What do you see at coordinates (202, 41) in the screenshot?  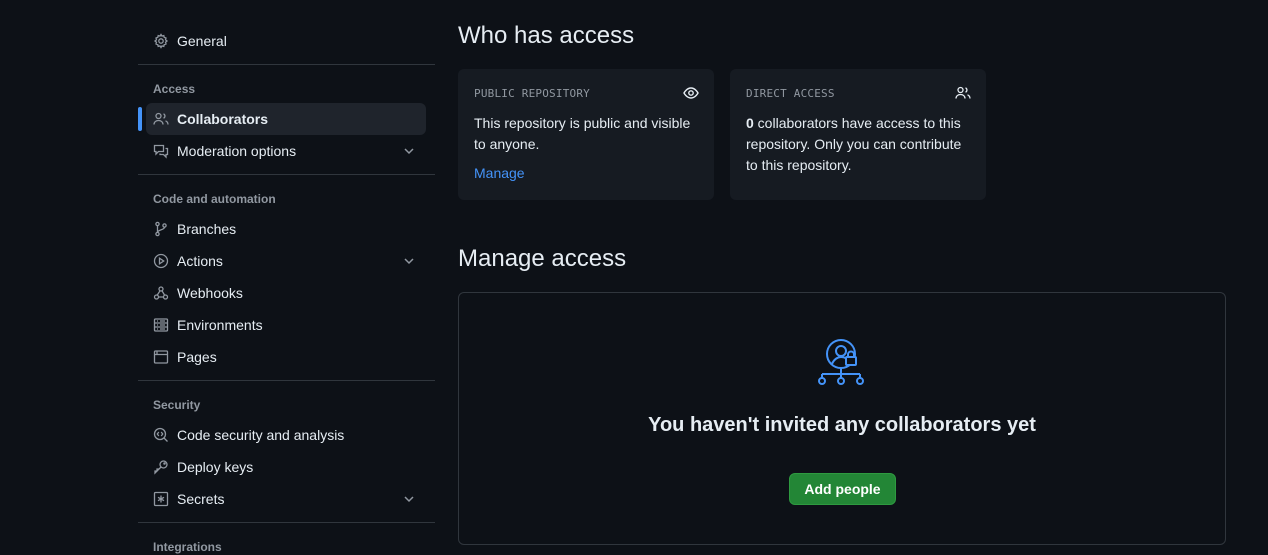 I see `sidebar-item-label: General` at bounding box center [202, 41].